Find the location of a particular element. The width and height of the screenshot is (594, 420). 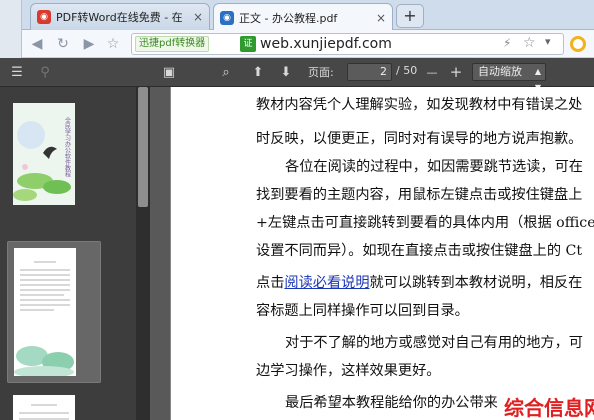

bookmark-star-icon: ☆ is located at coordinates (113, 44).